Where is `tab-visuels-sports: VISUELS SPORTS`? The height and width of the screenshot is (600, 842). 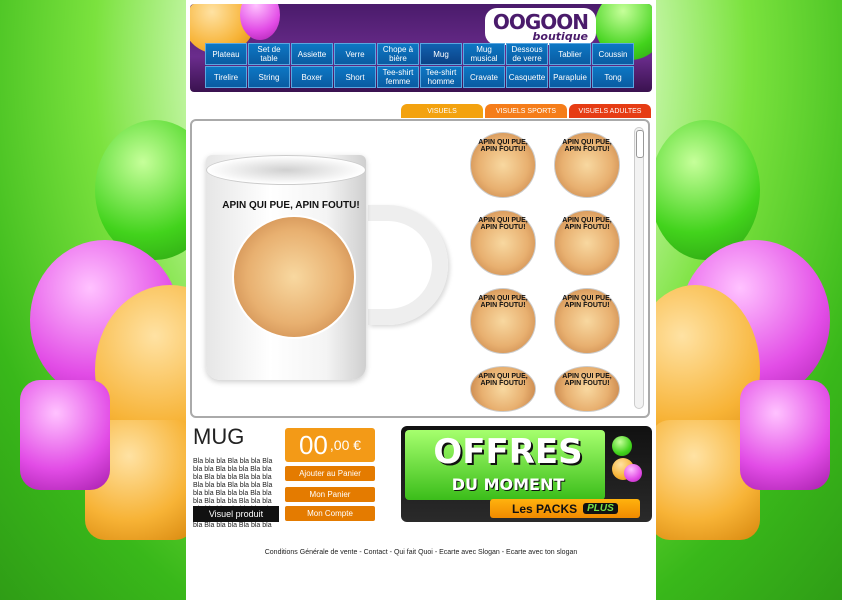 tab-visuels-sports: VISUELS SPORTS is located at coordinates (526, 111).